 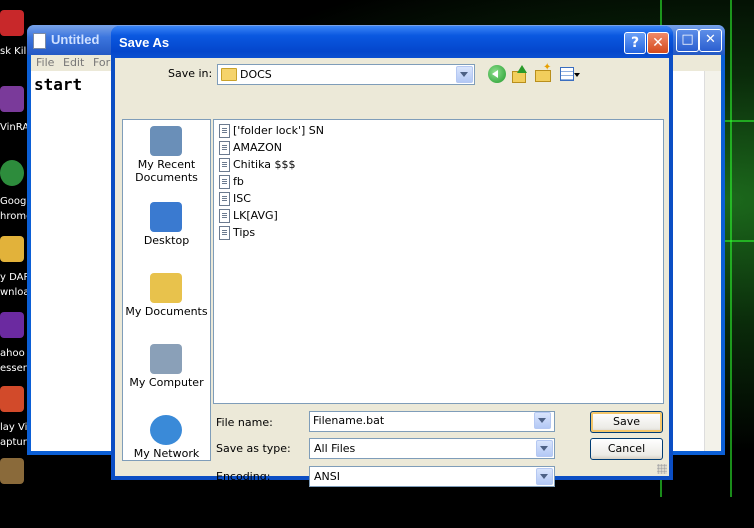 I want to click on list-item: Chitika $$$, so click(x=318, y=165).